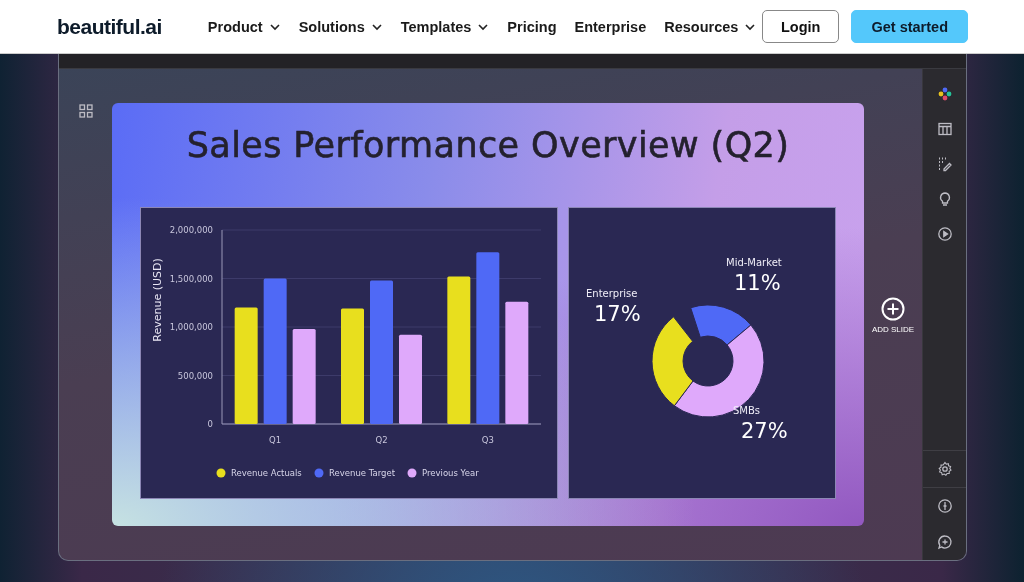 The height and width of the screenshot is (582, 1024). What do you see at coordinates (340, 26) in the screenshot?
I see `nav-link: Solutions` at bounding box center [340, 26].